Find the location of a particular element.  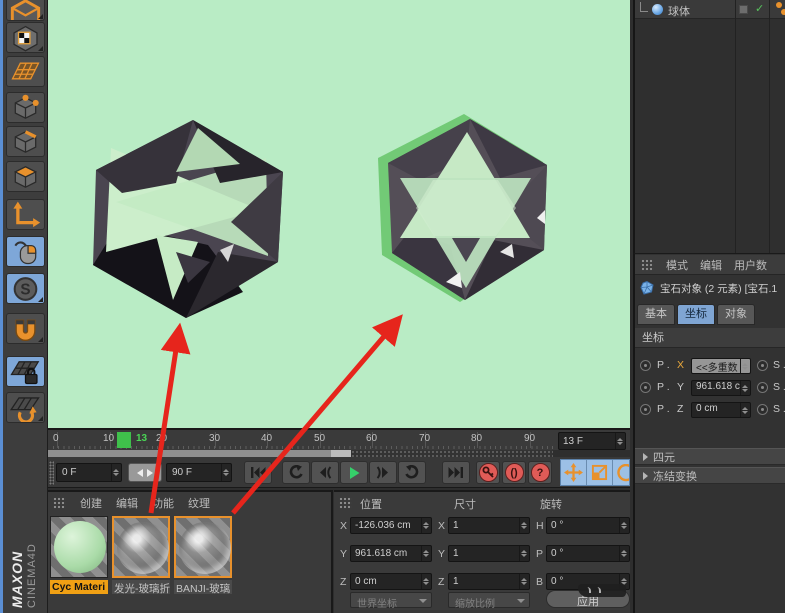

move-tool-button is located at coordinates (574, 472).